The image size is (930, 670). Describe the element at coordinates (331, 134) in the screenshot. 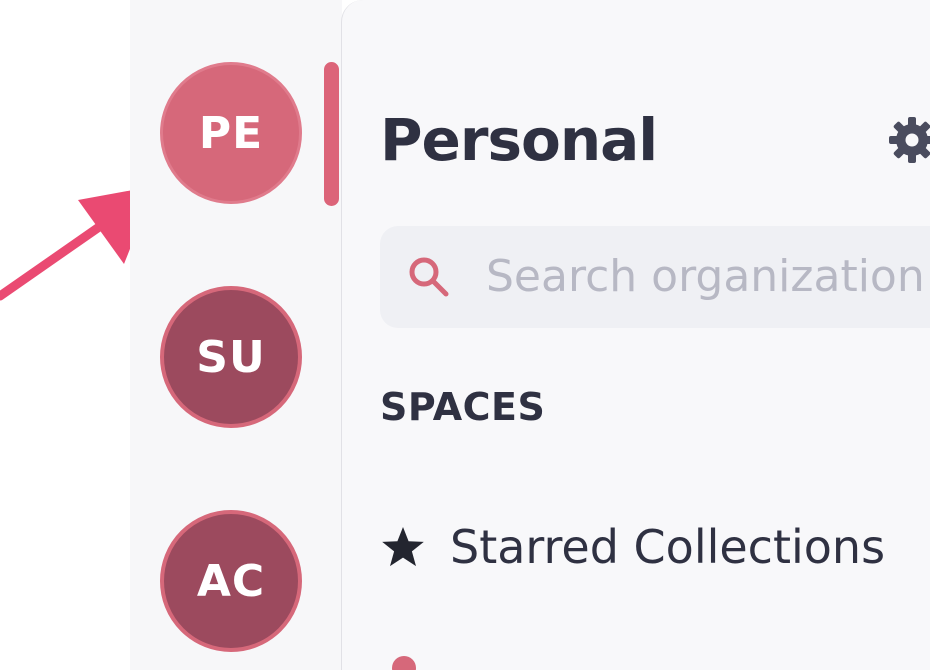

I see `active-org-indicator` at that location.